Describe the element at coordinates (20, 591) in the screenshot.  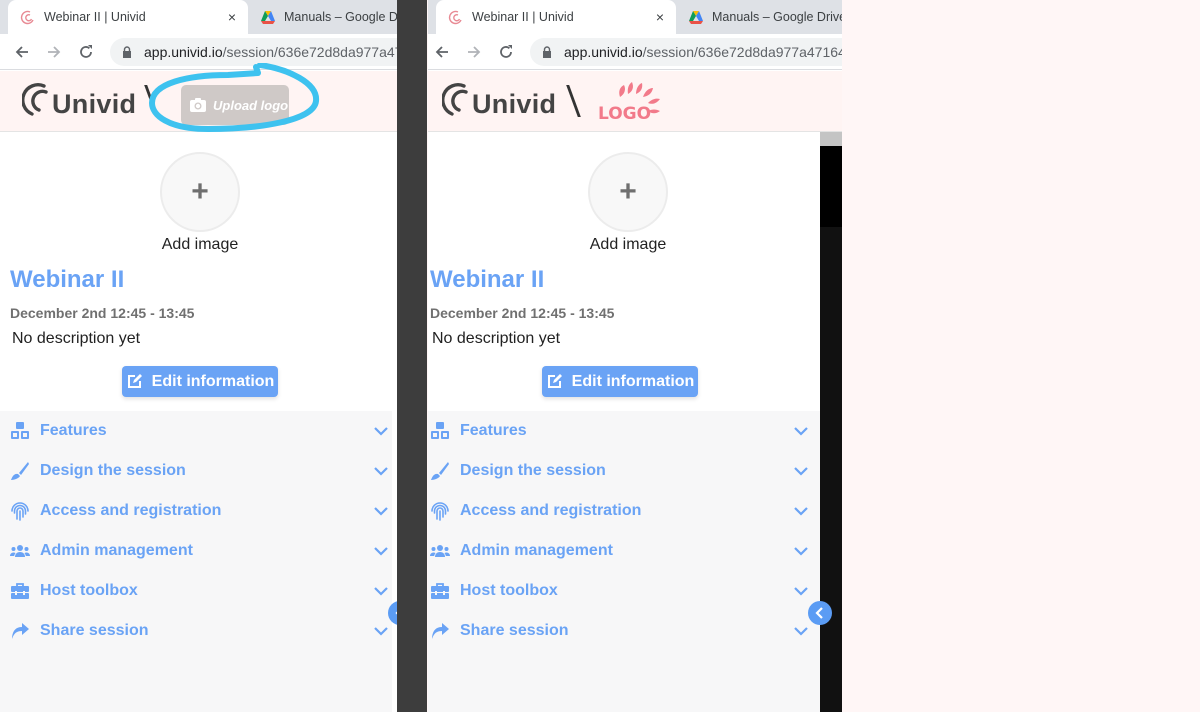
I see `toolbox-icon` at that location.